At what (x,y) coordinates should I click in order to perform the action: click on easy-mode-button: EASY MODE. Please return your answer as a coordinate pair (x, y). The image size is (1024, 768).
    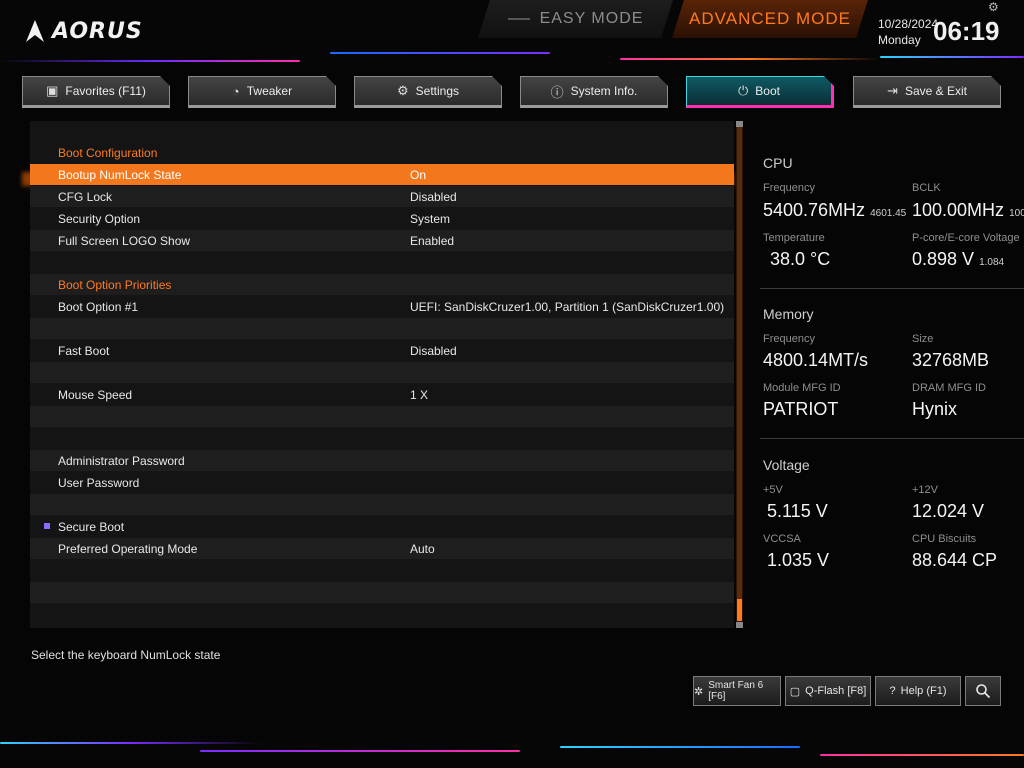
    Looking at the image, I should click on (575, 19).